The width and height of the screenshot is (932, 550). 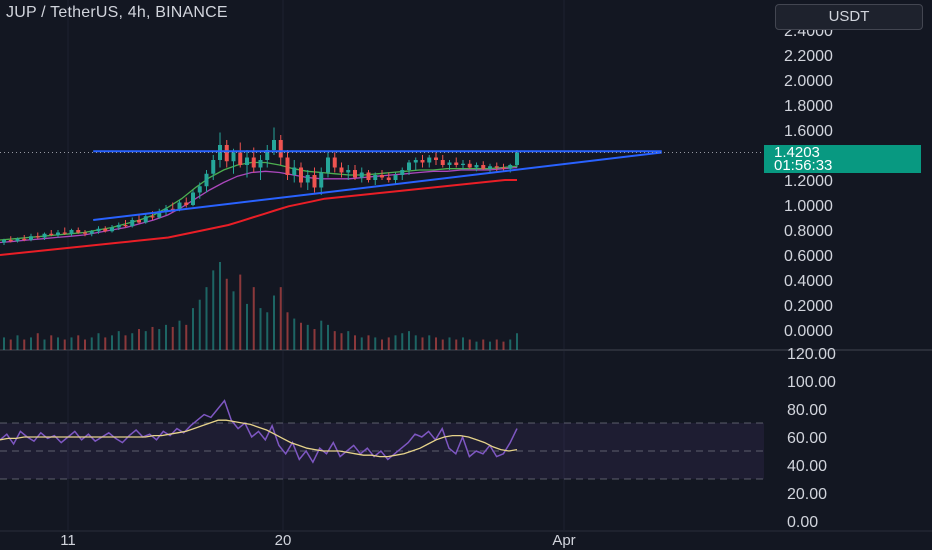 What do you see at coordinates (807, 494) in the screenshot?
I see `rsi-axis-label: 20.00` at bounding box center [807, 494].